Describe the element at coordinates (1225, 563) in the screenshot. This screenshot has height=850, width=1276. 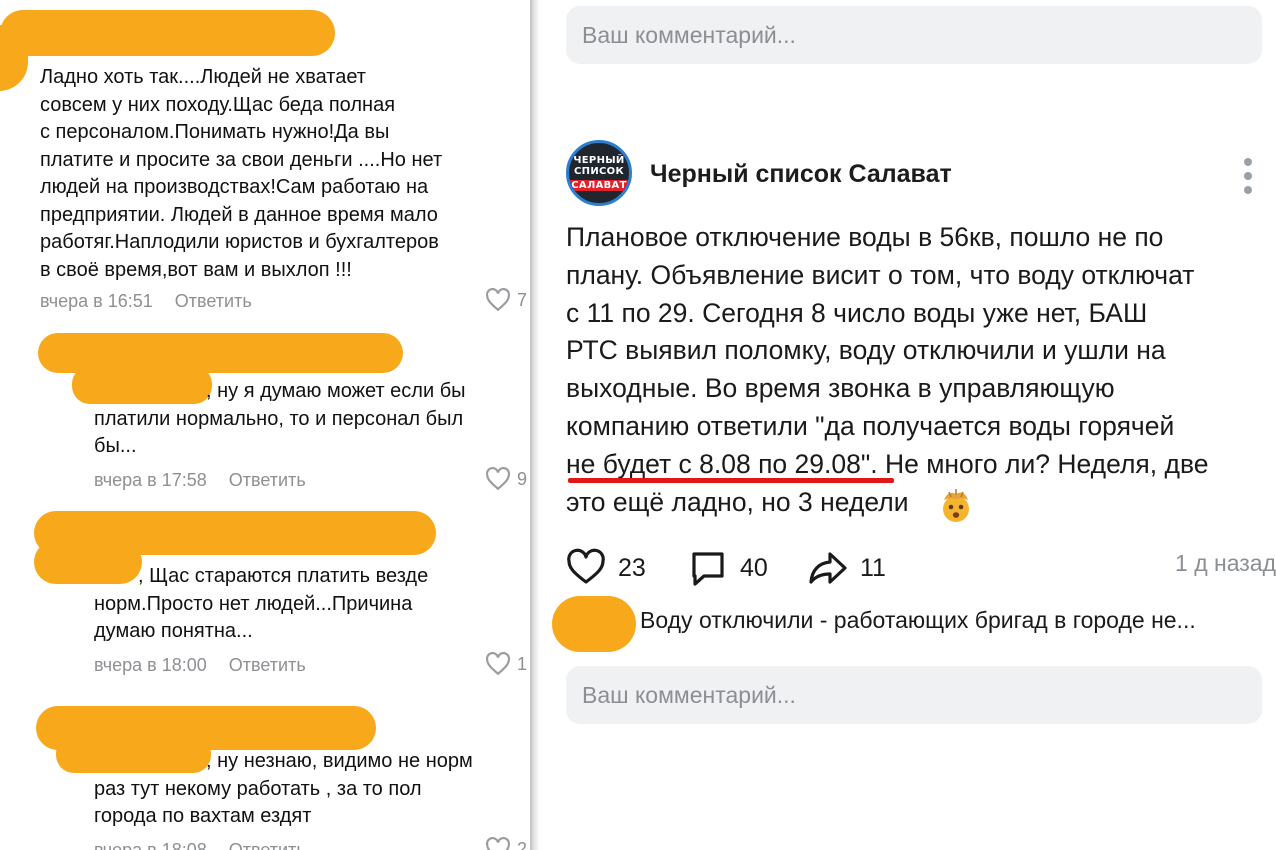
I see `post-time: 1 д назад` at that location.